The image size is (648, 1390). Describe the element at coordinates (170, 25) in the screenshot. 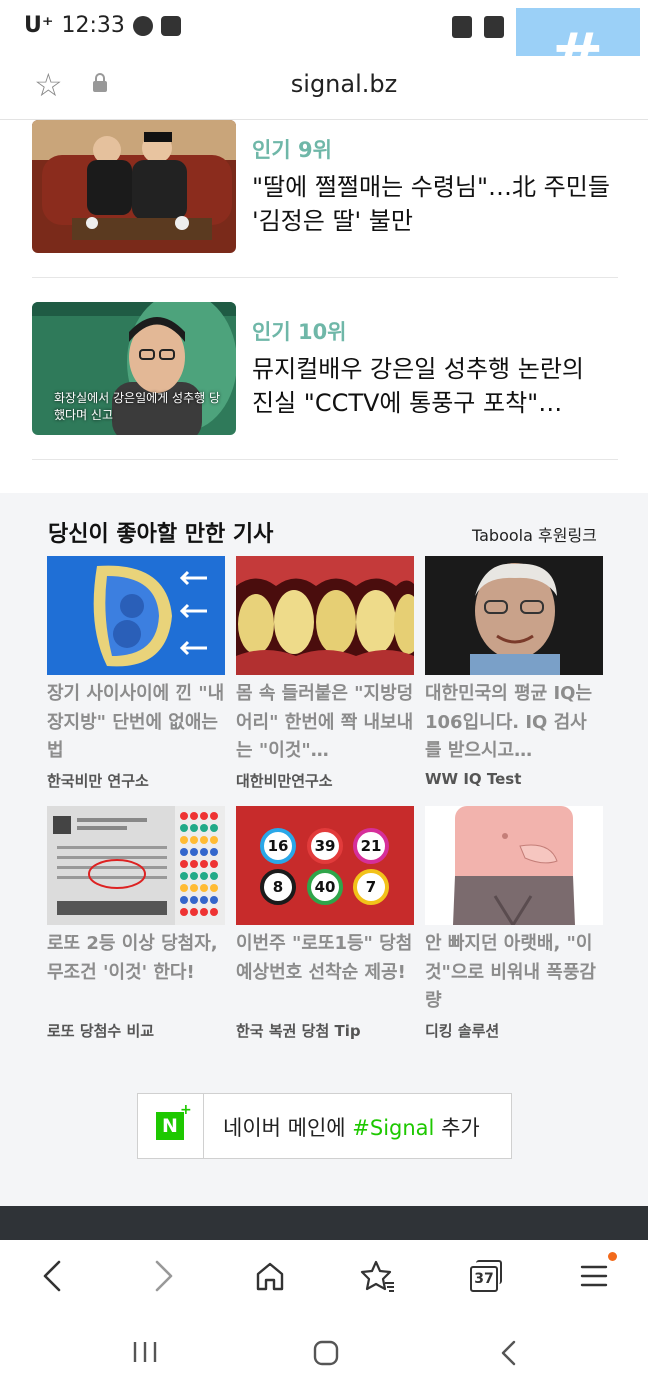

I see `app-notification-icon` at that location.